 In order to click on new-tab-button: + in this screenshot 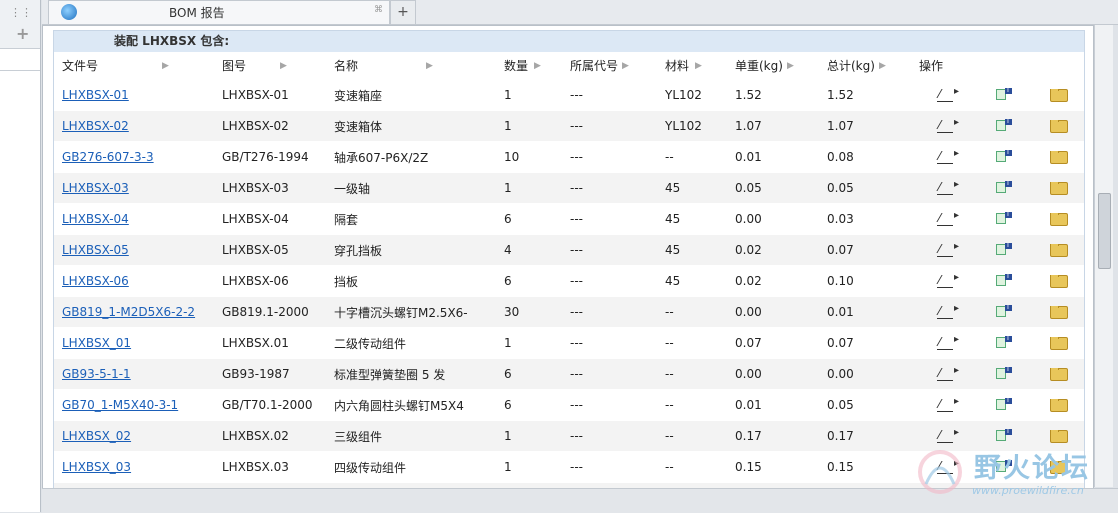, I will do `click(403, 12)`.